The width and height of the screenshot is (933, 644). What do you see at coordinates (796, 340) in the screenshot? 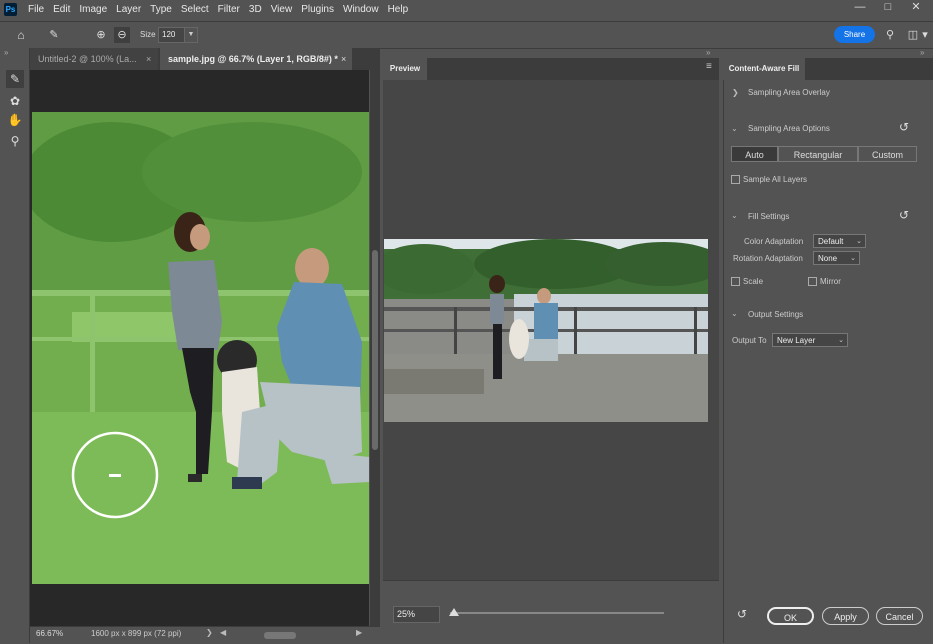
I see `output-to-value: New Layer` at bounding box center [796, 340].